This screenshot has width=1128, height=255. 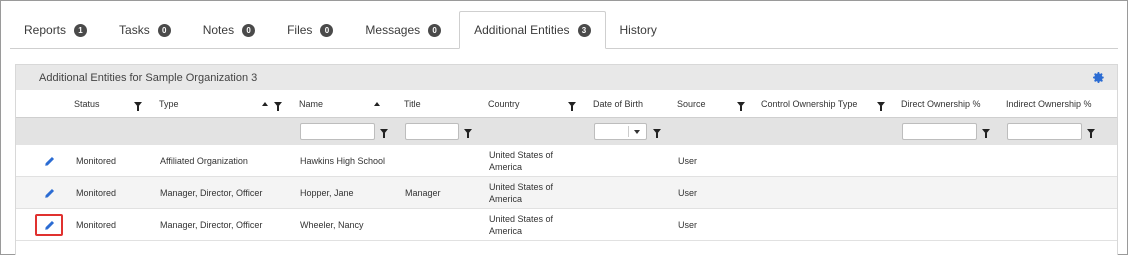 I want to click on column-header-type: Type, so click(x=169, y=104).